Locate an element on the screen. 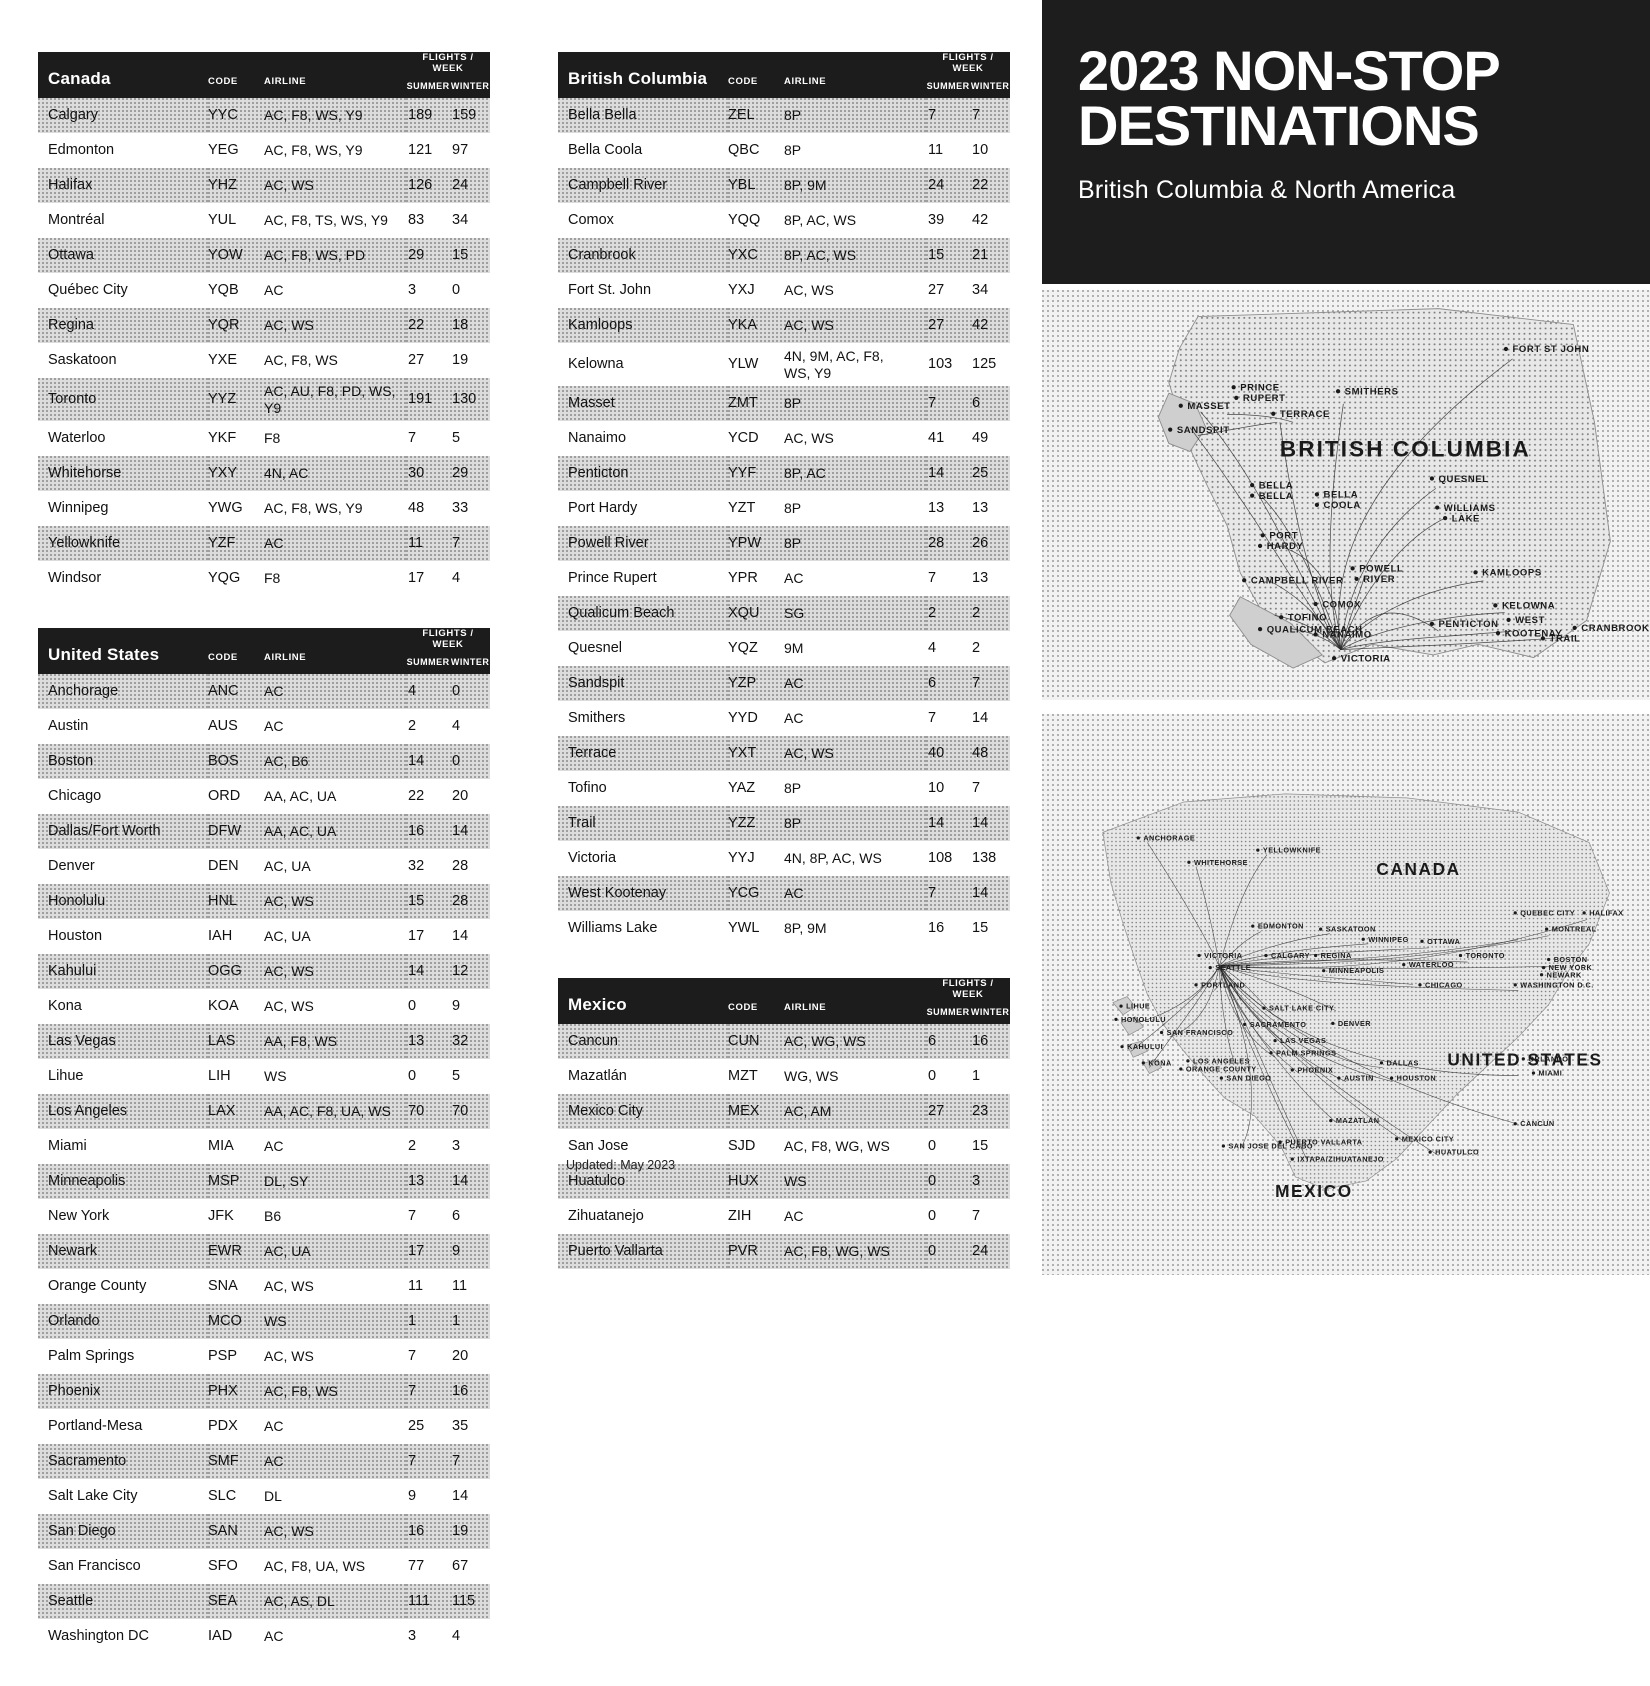  cell-summer: 3 is located at coordinates (412, 289).